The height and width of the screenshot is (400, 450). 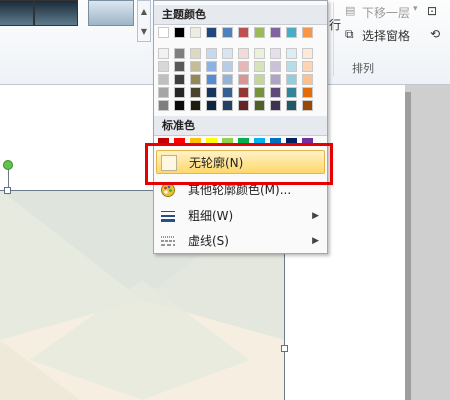 I want to click on selection-pane-button: 选择窗格, so click(x=386, y=35).